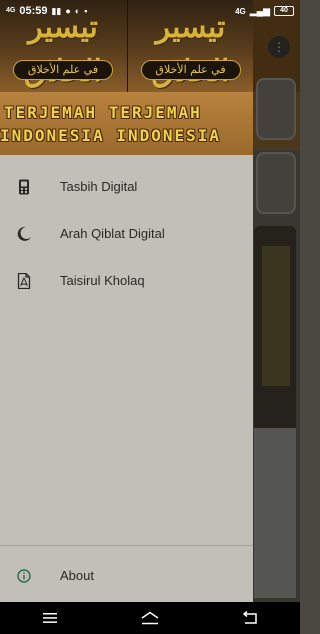 The width and height of the screenshot is (320, 634). I want to click on drawer-divider, so click(126, 545).